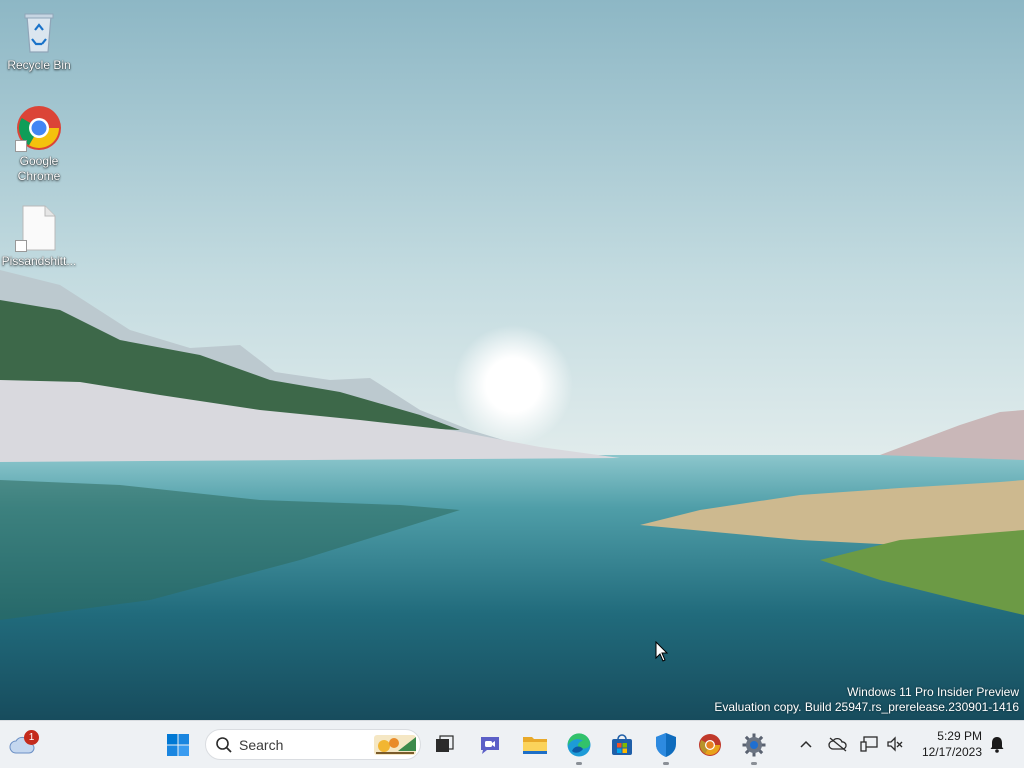 The height and width of the screenshot is (768, 1024). I want to click on store-icon, so click(622, 744).